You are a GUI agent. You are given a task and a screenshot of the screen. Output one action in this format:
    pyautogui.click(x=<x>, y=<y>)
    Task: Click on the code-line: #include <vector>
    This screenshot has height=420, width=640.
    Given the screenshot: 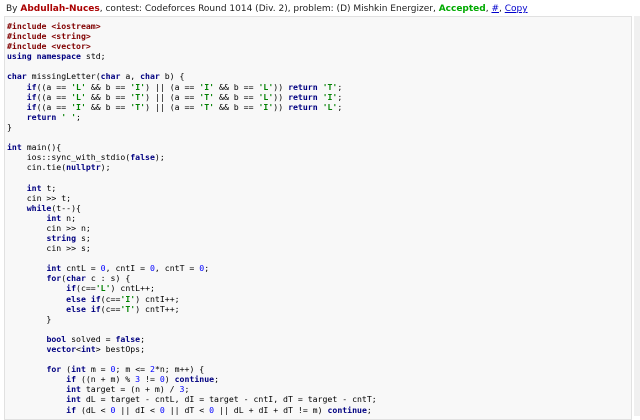 What is the action you would take?
    pyautogui.click(x=49, y=46)
    